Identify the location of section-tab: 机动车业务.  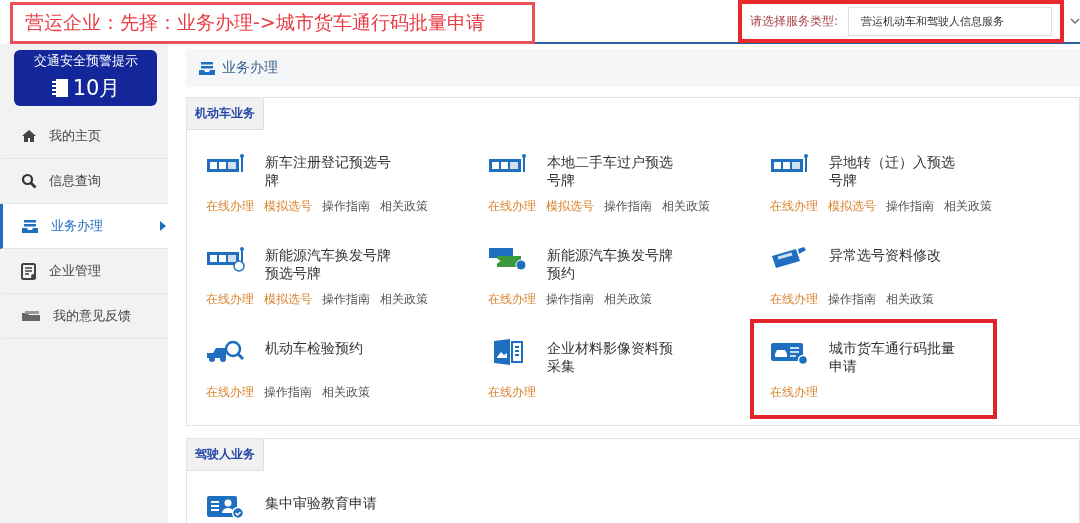
(225, 114).